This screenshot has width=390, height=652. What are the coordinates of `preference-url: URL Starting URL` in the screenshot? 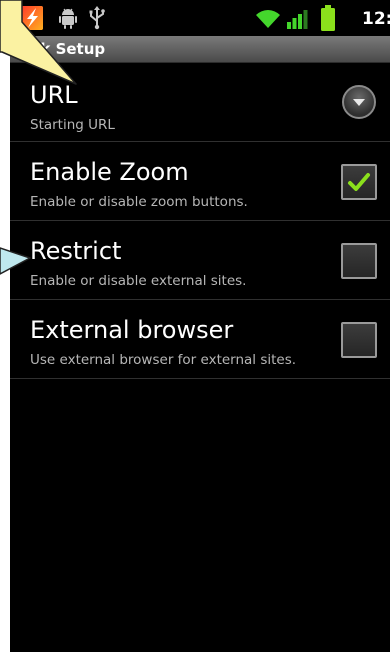 It's located at (200, 102).